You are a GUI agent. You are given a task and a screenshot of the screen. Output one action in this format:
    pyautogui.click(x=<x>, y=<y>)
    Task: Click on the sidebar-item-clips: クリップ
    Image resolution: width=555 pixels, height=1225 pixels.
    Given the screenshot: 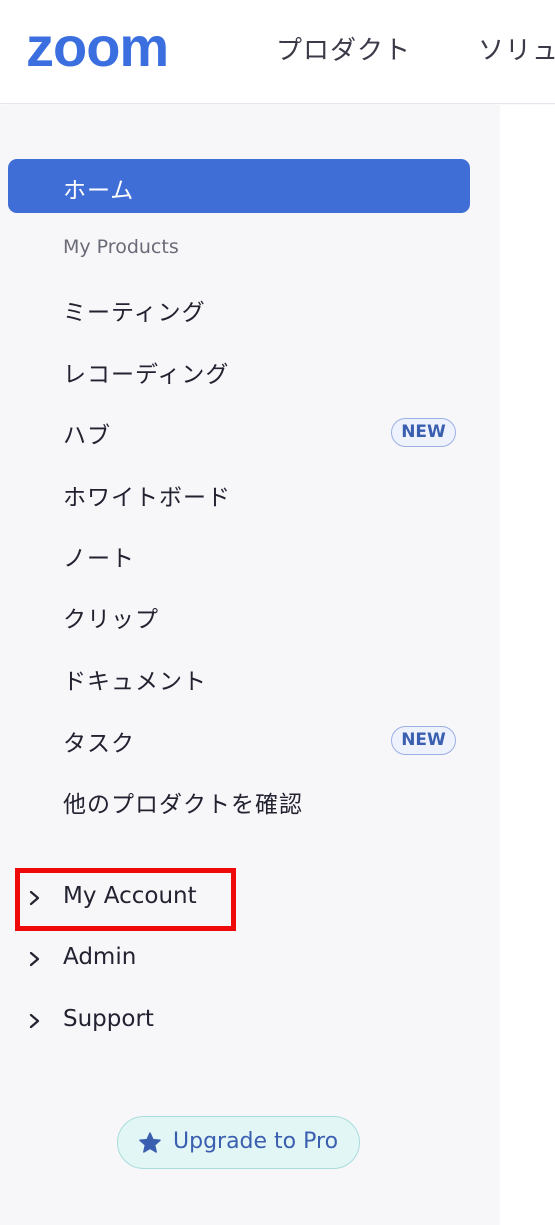 What is the action you would take?
    pyautogui.click(x=111, y=617)
    